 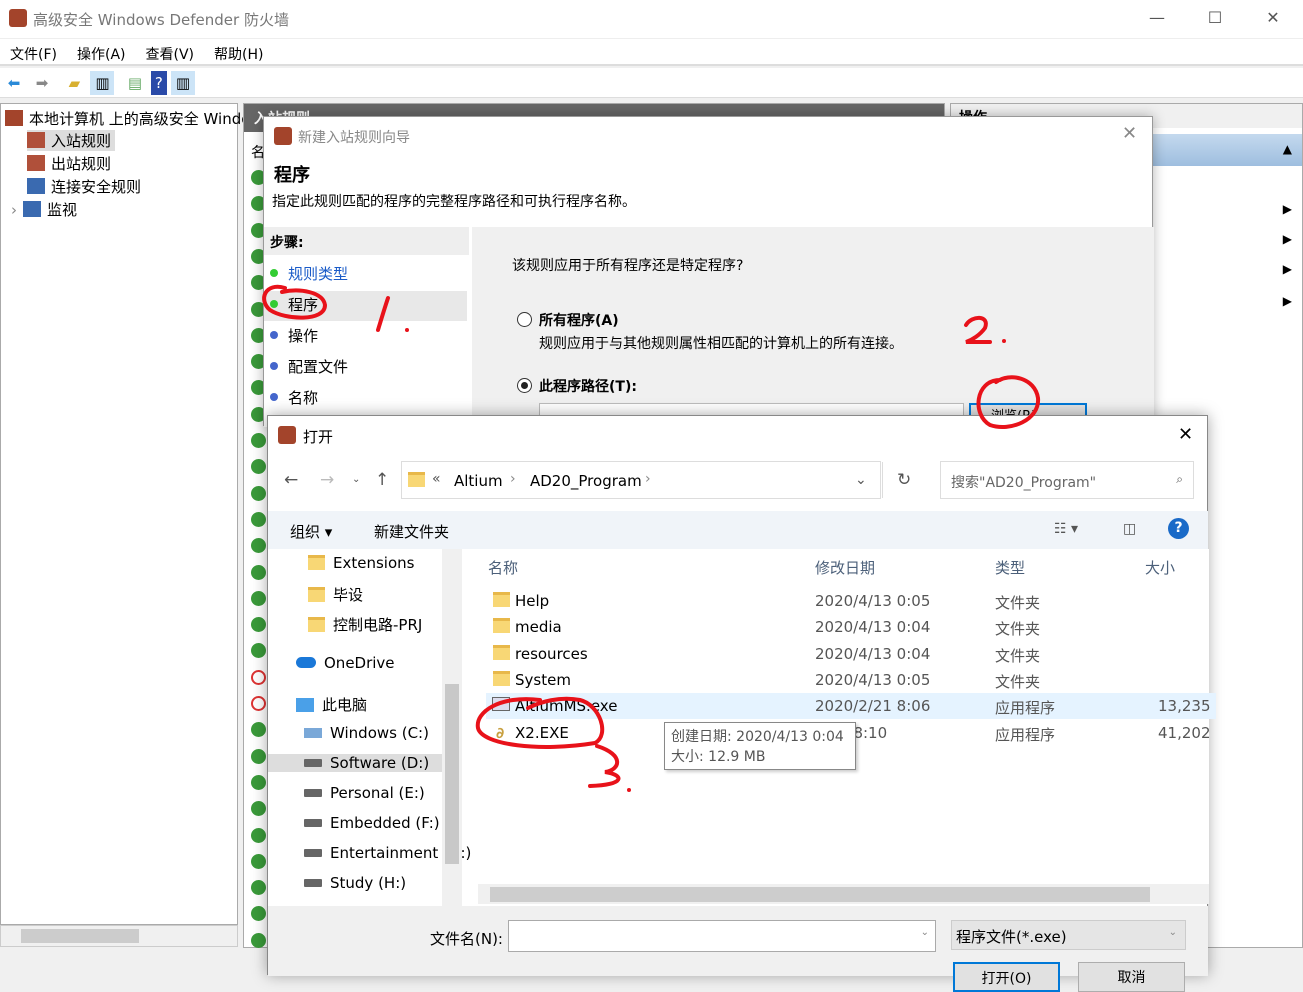 What do you see at coordinates (138, 118) in the screenshot?
I see `tree-root: 本地计算机 上的高级安全 Windows` at bounding box center [138, 118].